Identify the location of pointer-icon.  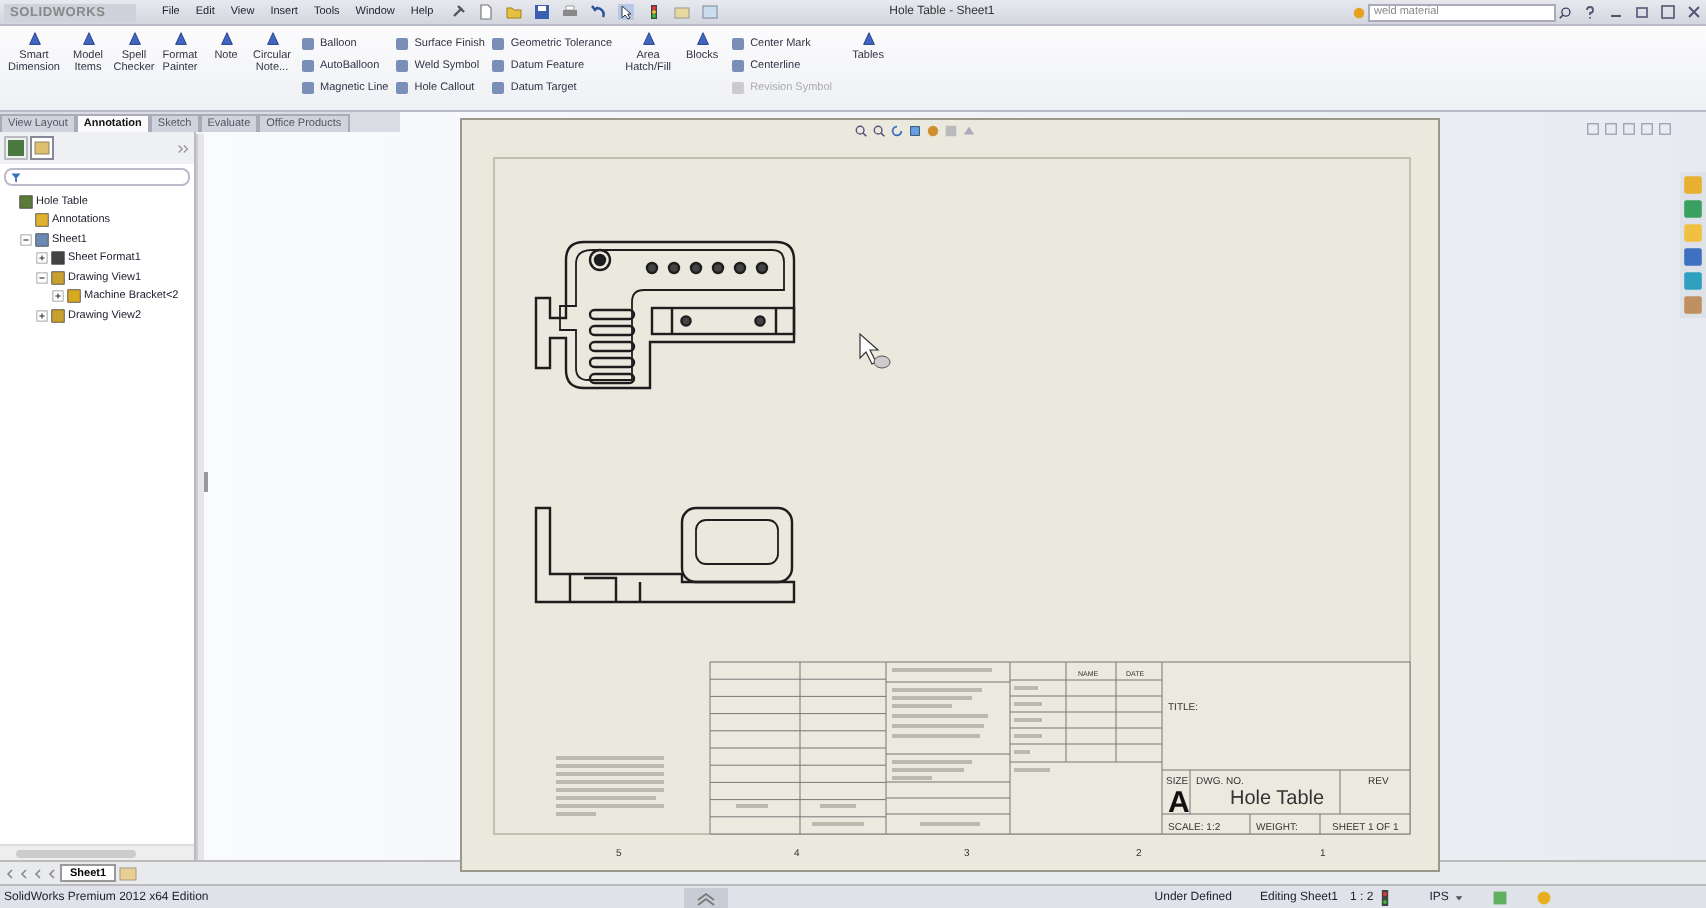
(875, 350).